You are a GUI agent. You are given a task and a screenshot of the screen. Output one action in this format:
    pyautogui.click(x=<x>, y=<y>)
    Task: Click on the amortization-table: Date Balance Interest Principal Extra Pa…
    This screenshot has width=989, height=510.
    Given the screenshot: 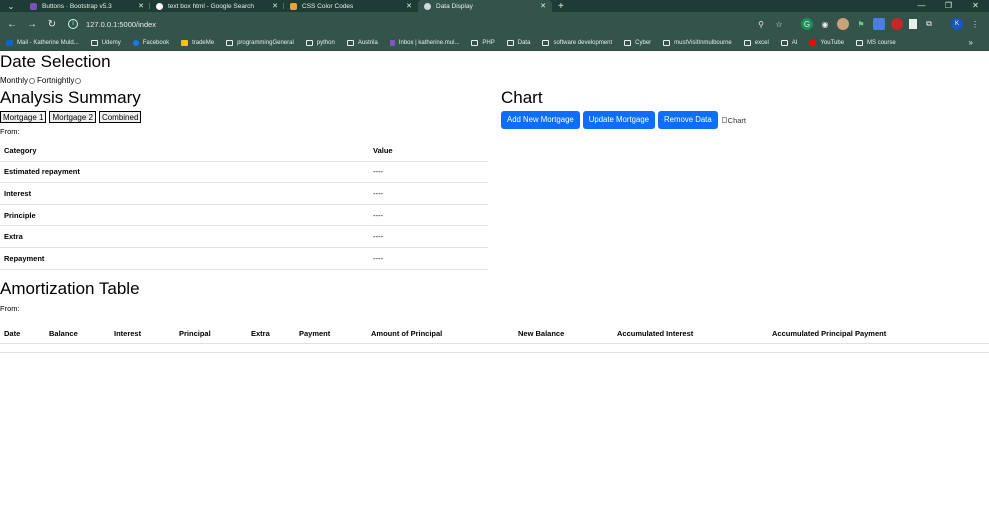 What is the action you would take?
    pyautogui.click(x=494, y=338)
    